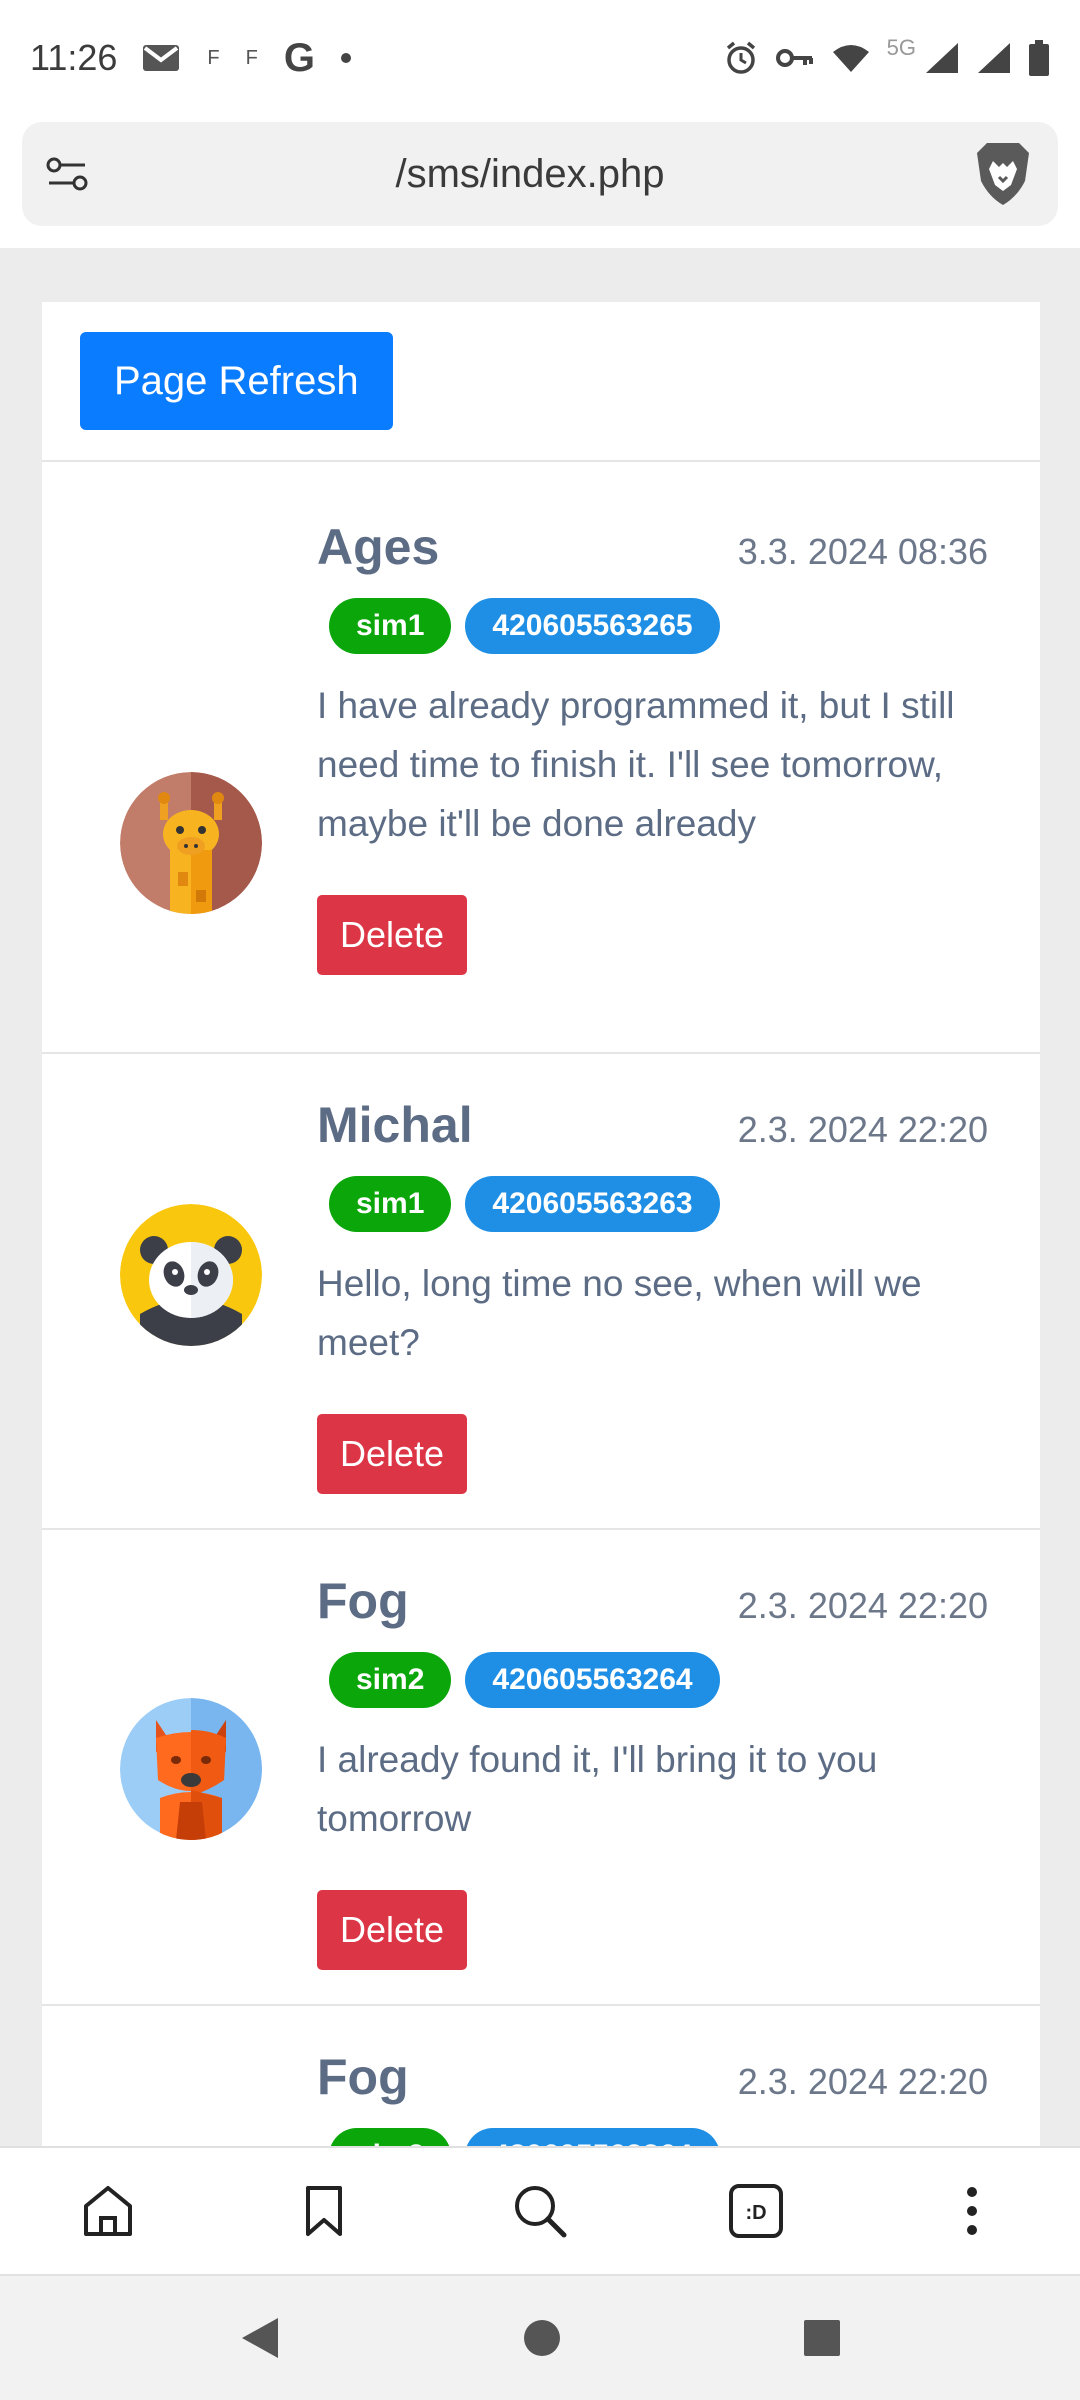  I want to click on alarm-icon, so click(740, 57).